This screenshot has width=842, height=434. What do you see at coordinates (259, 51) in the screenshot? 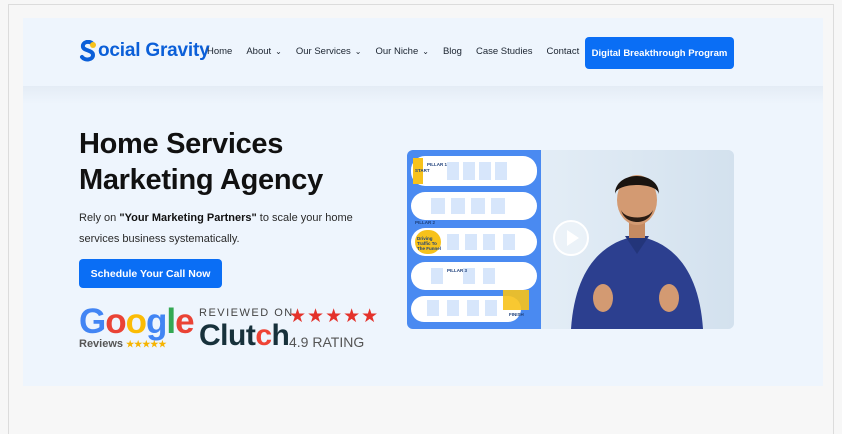
I see `nav-about-label: About` at bounding box center [259, 51].